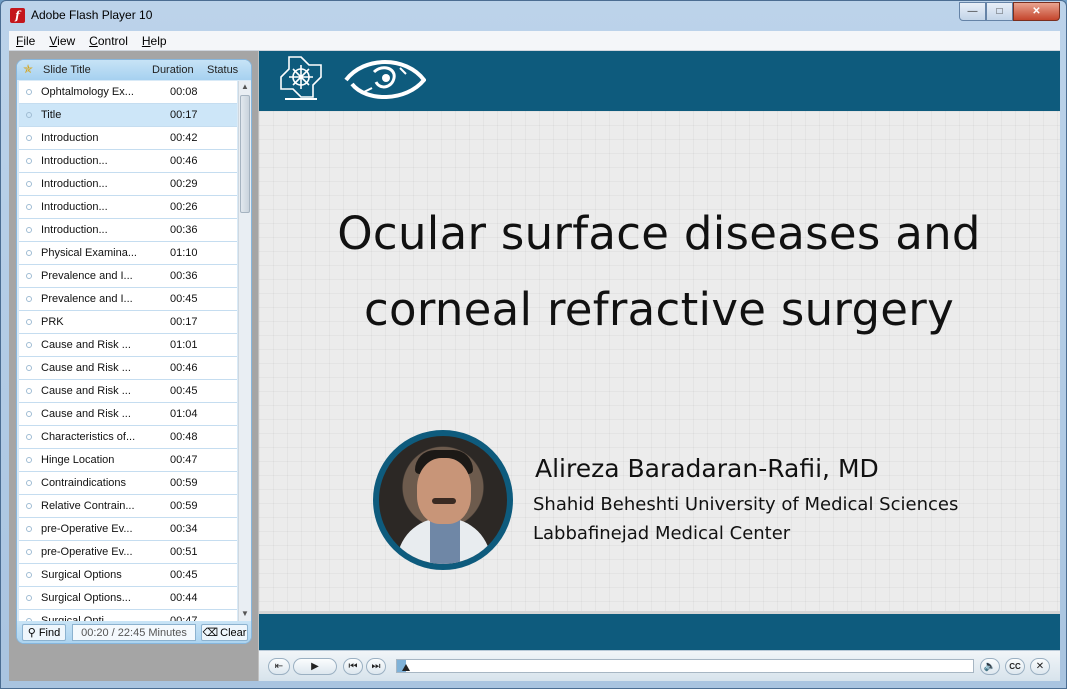  What do you see at coordinates (184, 483) in the screenshot?
I see `slide-list-item-duration: 00:59` at bounding box center [184, 483].